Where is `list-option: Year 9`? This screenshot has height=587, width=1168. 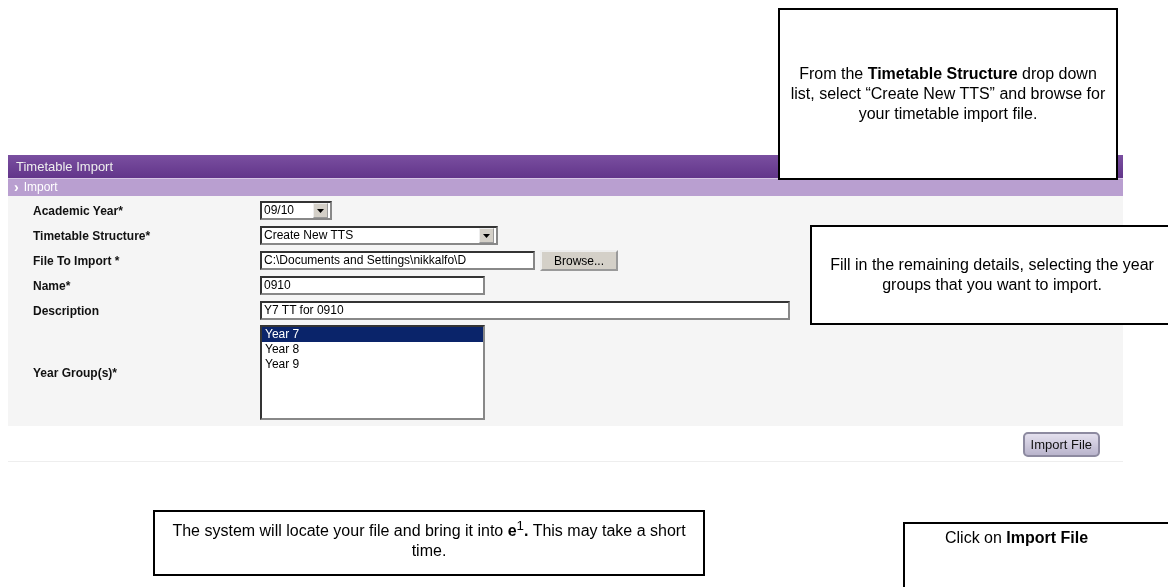
list-option: Year 9 is located at coordinates (372, 364).